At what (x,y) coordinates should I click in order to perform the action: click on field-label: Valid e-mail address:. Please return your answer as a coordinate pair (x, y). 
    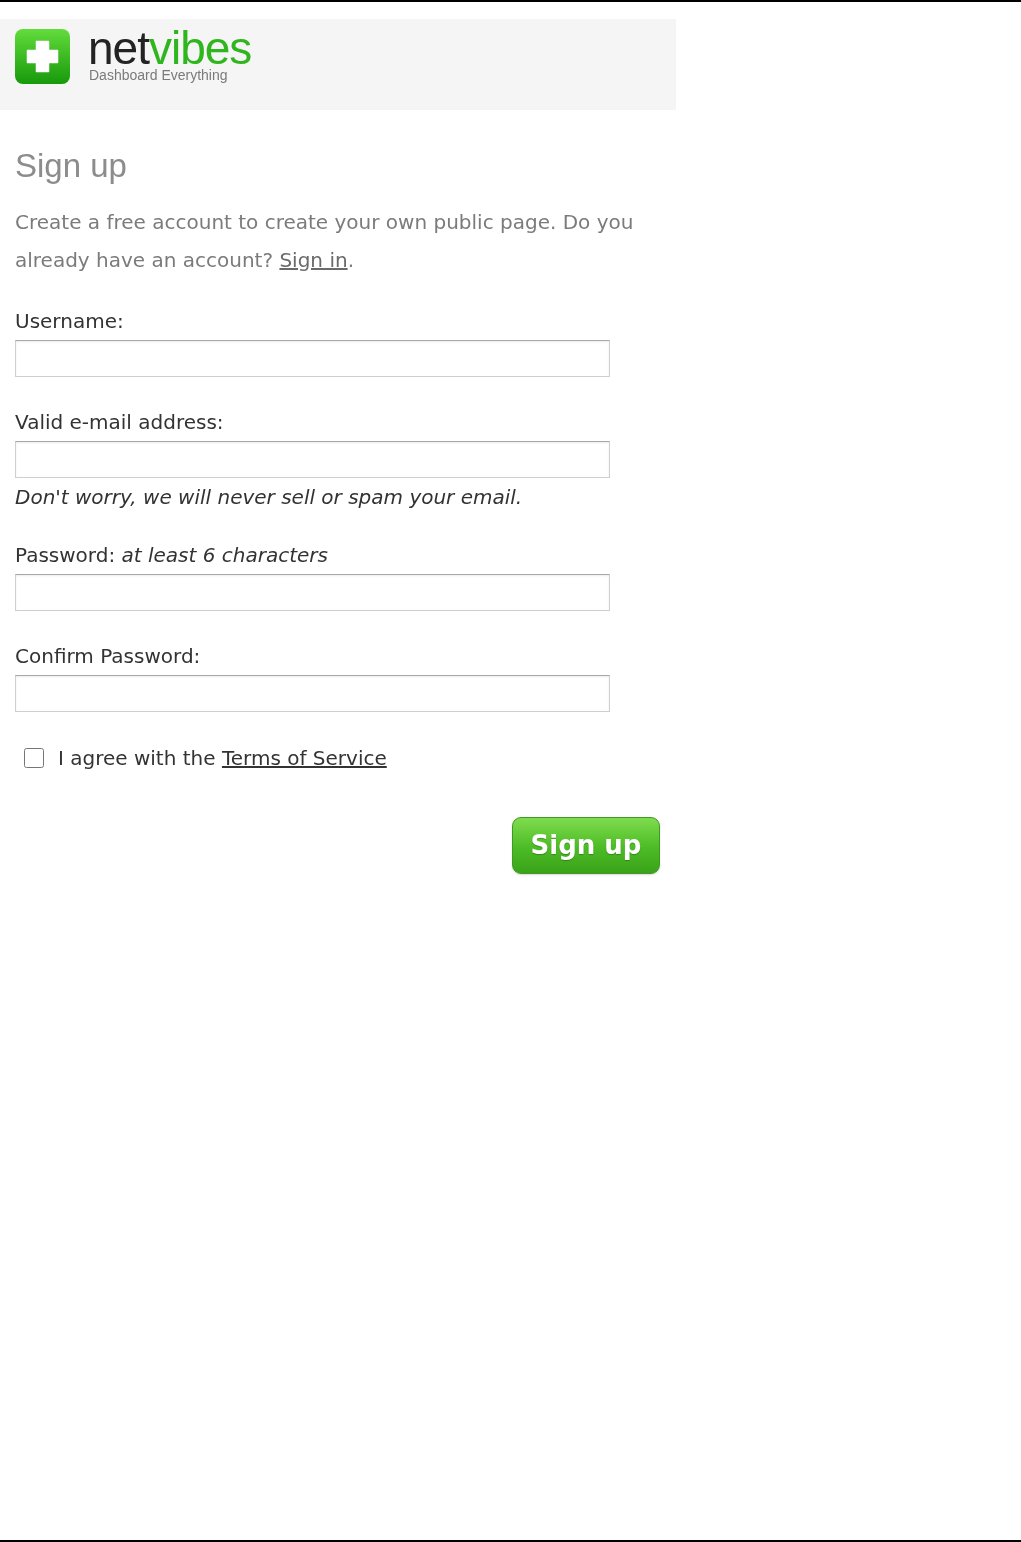
    Looking at the image, I should click on (120, 421).